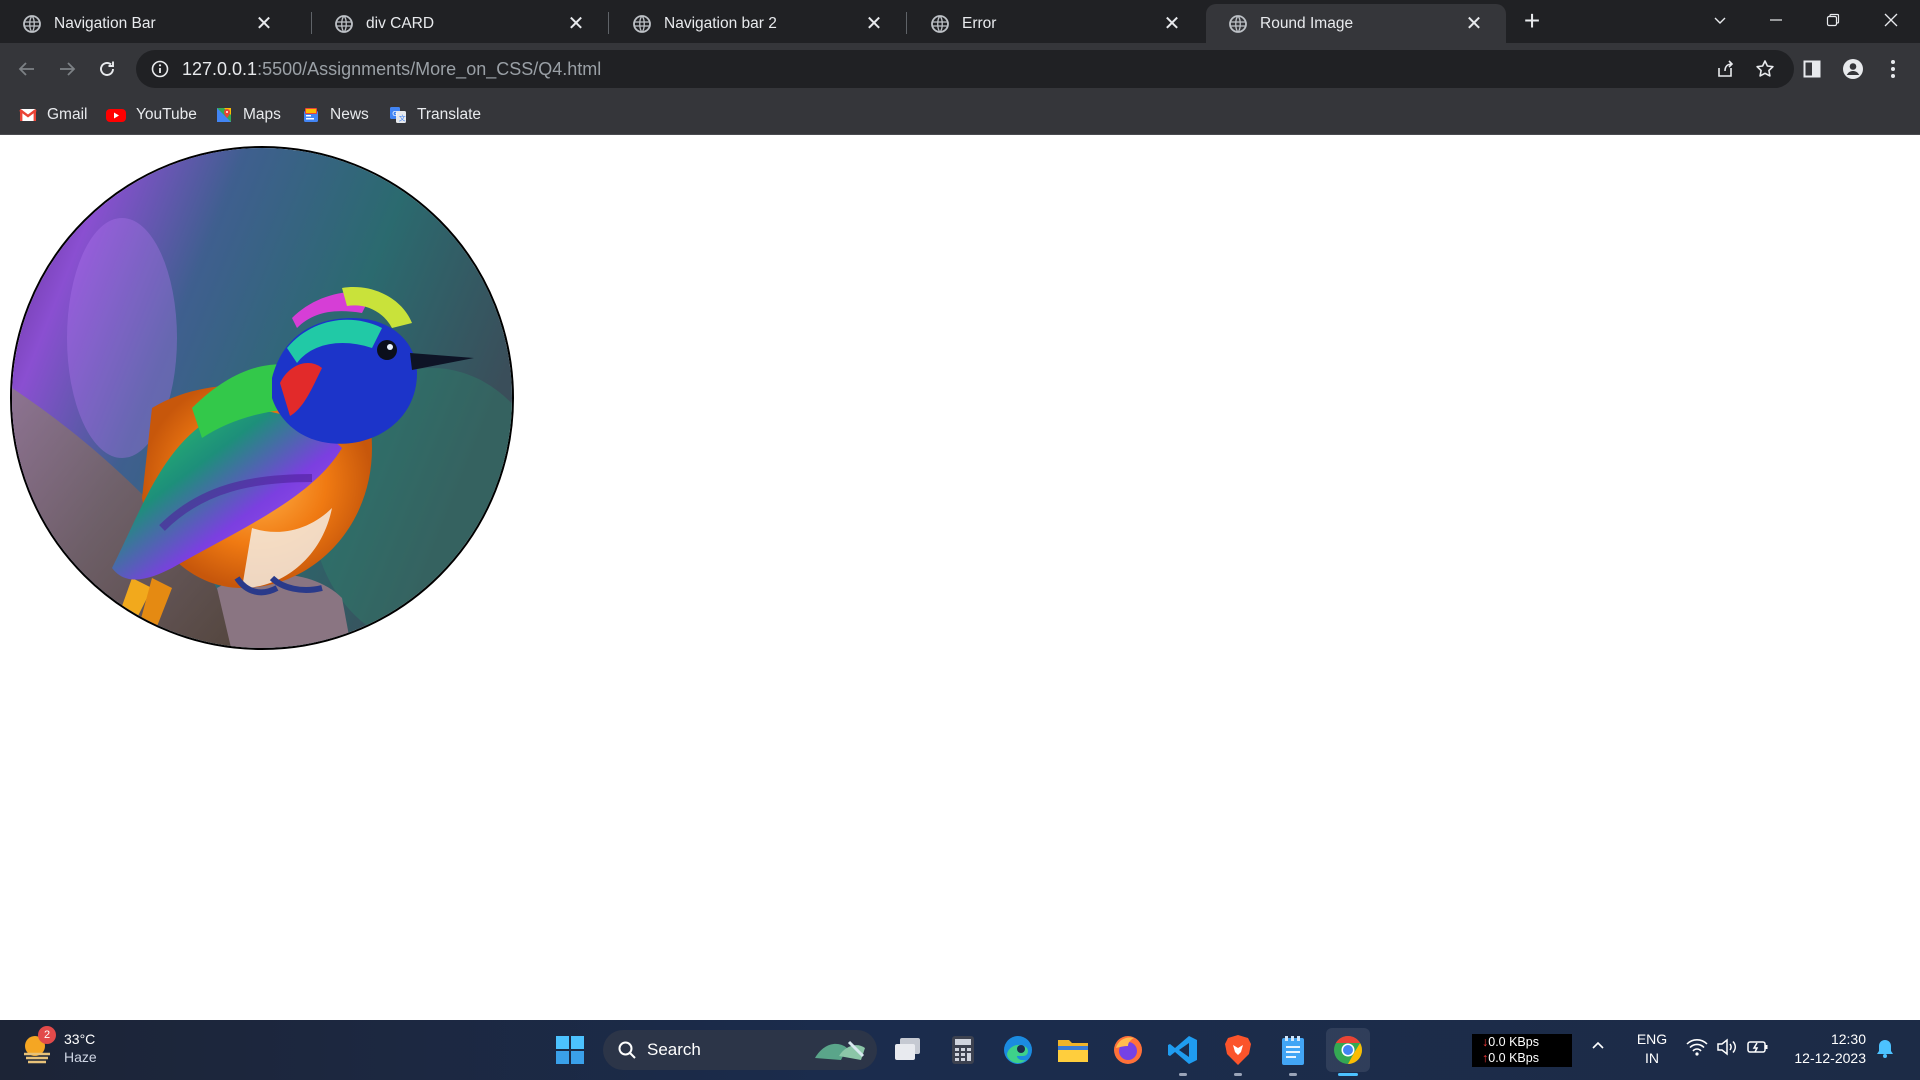  Describe the element at coordinates (38, 1046) in the screenshot. I see `weather-icon-wrap: 2` at that location.